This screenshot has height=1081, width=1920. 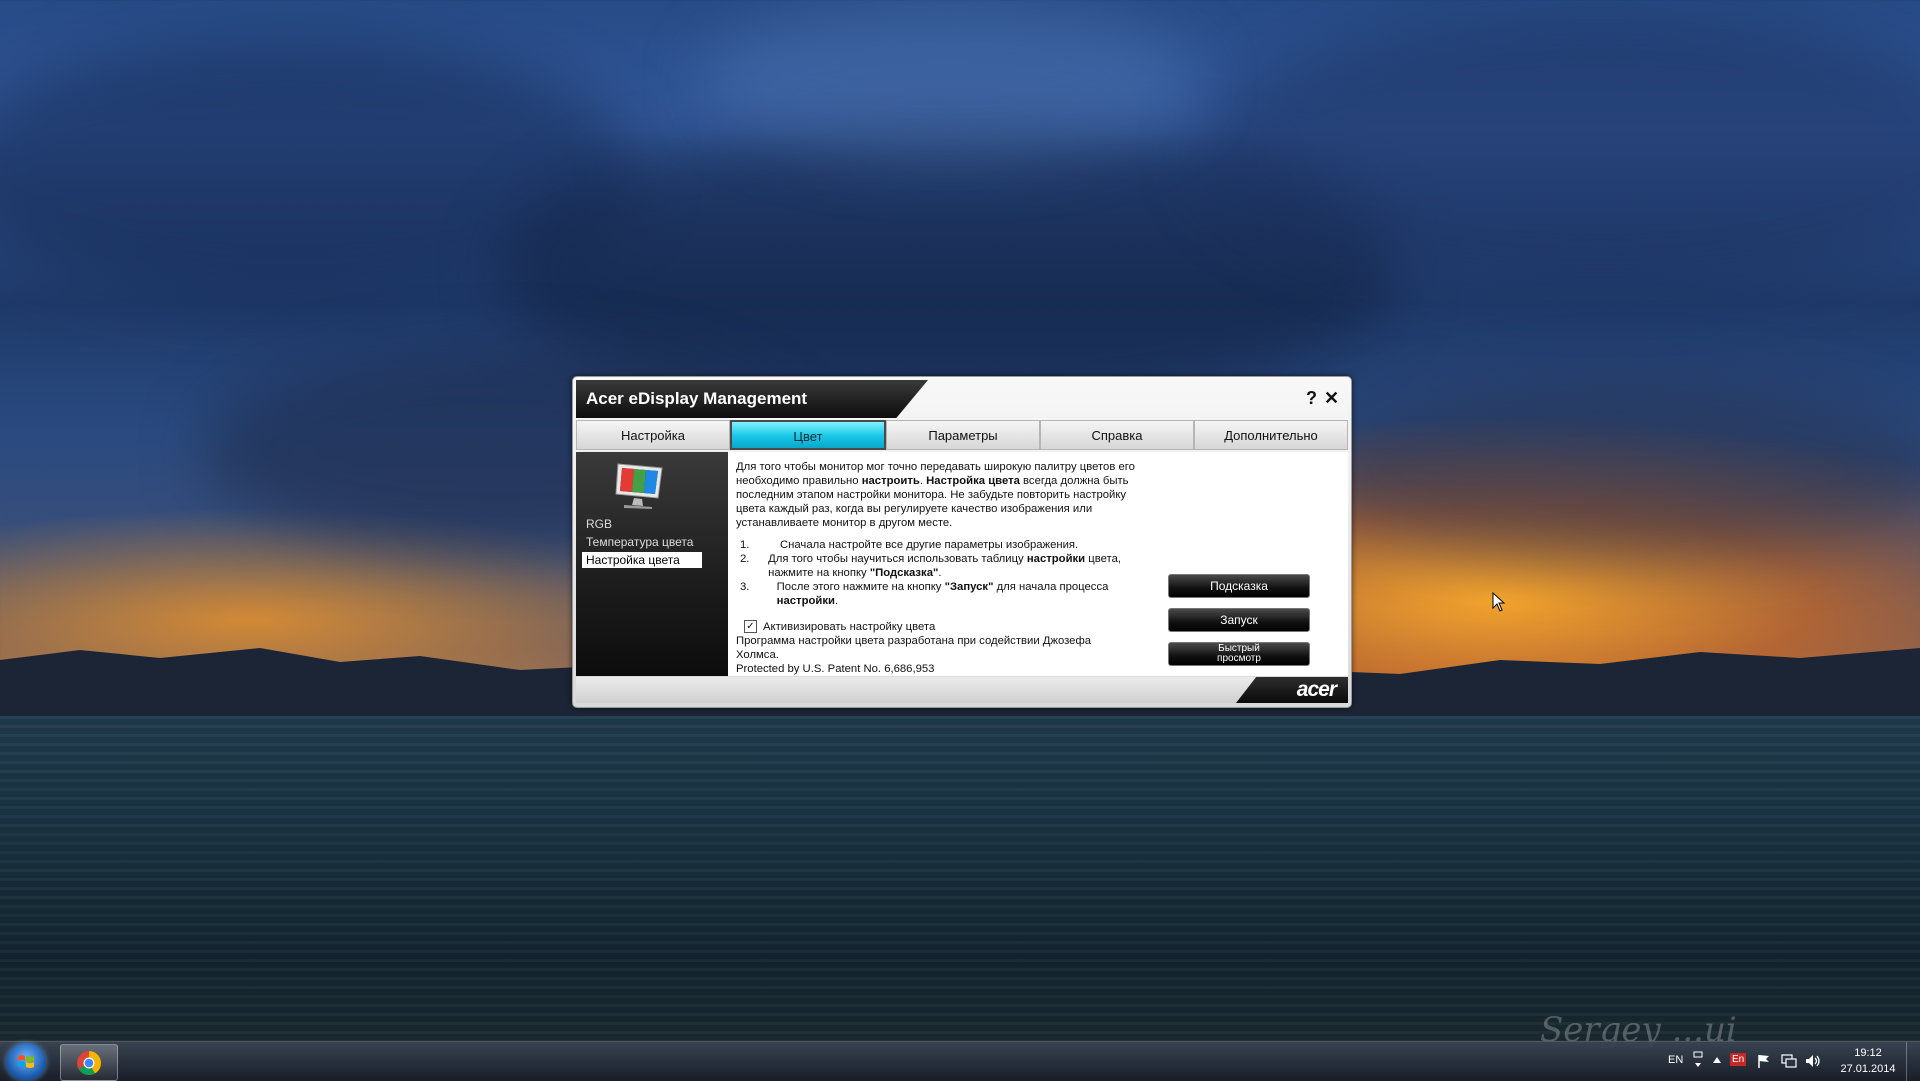 I want to click on taskbar: EN En 19:12 27.01.2014, so click(x=960, y=1061).